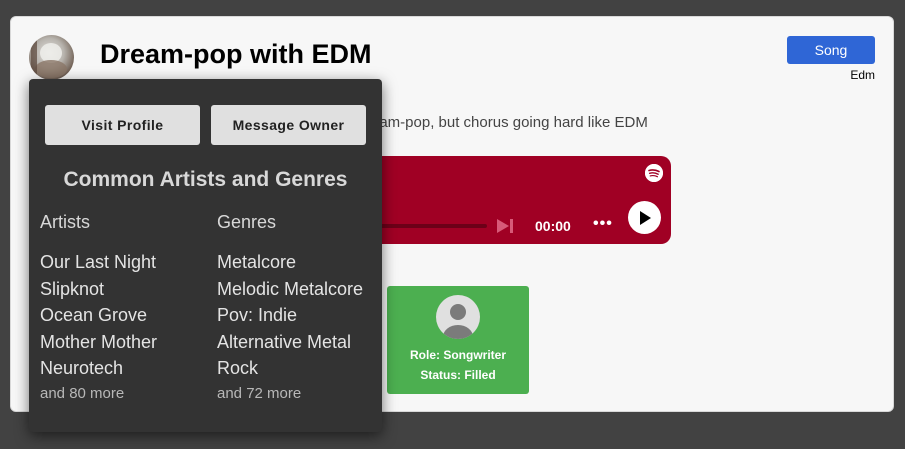 The width and height of the screenshot is (905, 449). I want to click on genre-item: Metalcore, so click(257, 262).